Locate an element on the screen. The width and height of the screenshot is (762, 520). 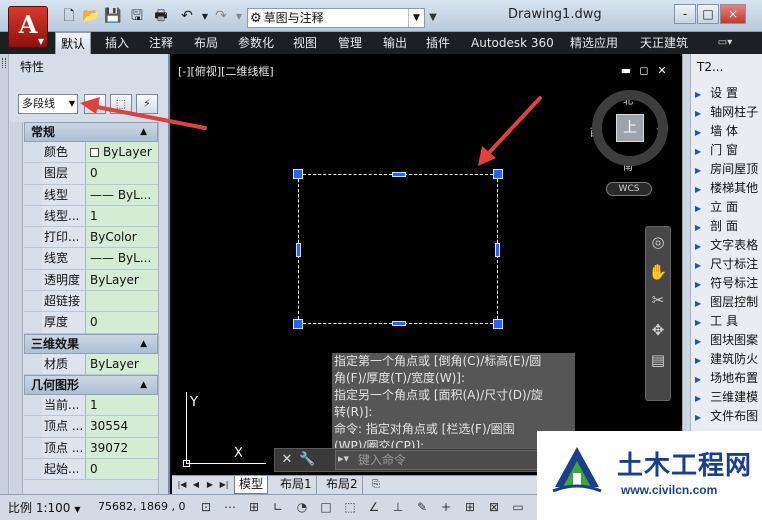
pan-hand-icon: ✋ is located at coordinates (658, 272).